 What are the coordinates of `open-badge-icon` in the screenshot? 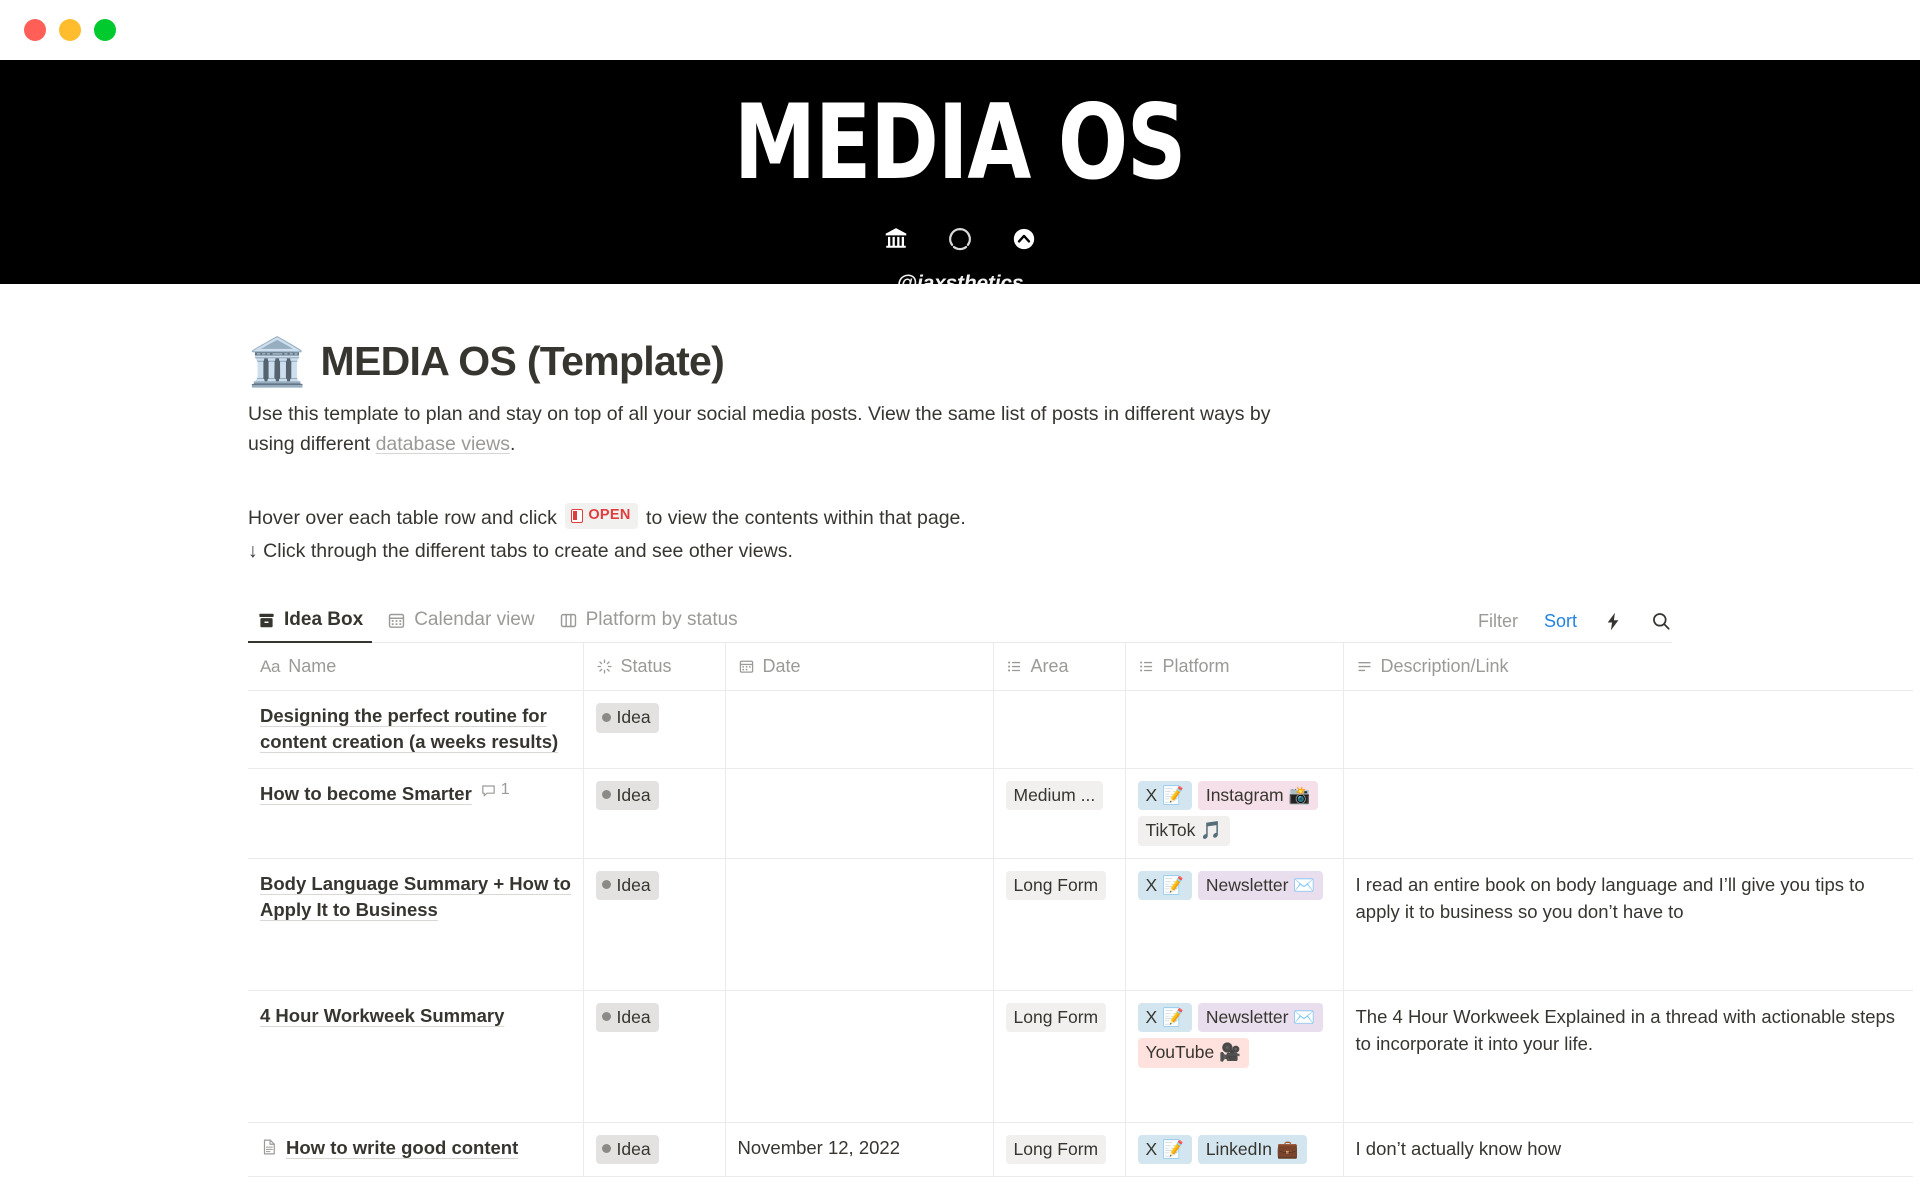 It's located at (577, 515).